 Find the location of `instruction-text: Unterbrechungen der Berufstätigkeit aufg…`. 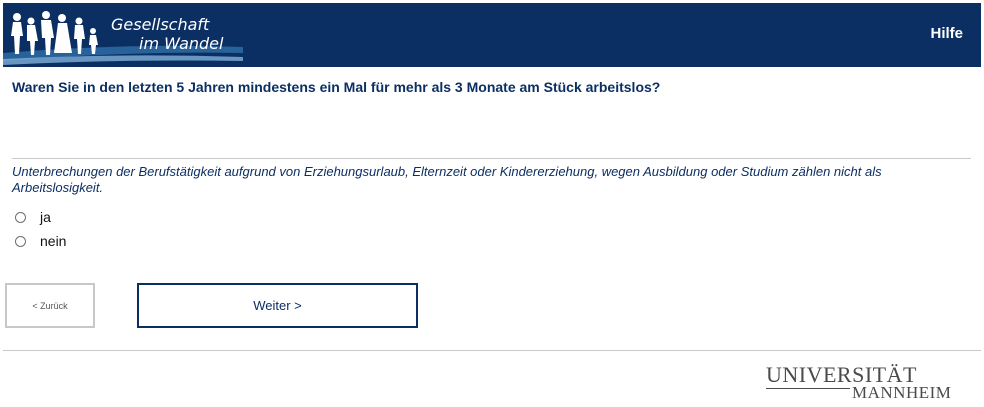

instruction-text: Unterbrechungen der Berufstätigkeit aufg… is located at coordinates (447, 179).